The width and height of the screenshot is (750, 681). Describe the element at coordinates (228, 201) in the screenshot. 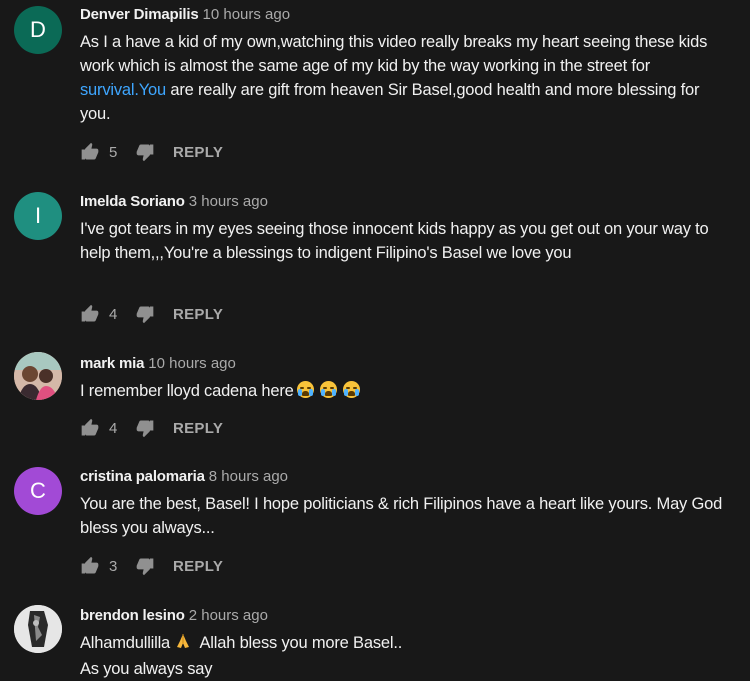

I see `comment-time: 3 hours ago` at that location.